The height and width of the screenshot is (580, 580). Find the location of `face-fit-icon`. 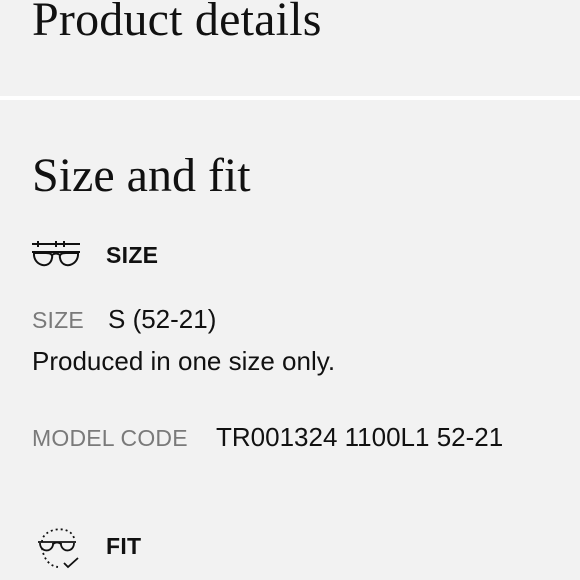

face-fit-icon is located at coordinates (58, 548).